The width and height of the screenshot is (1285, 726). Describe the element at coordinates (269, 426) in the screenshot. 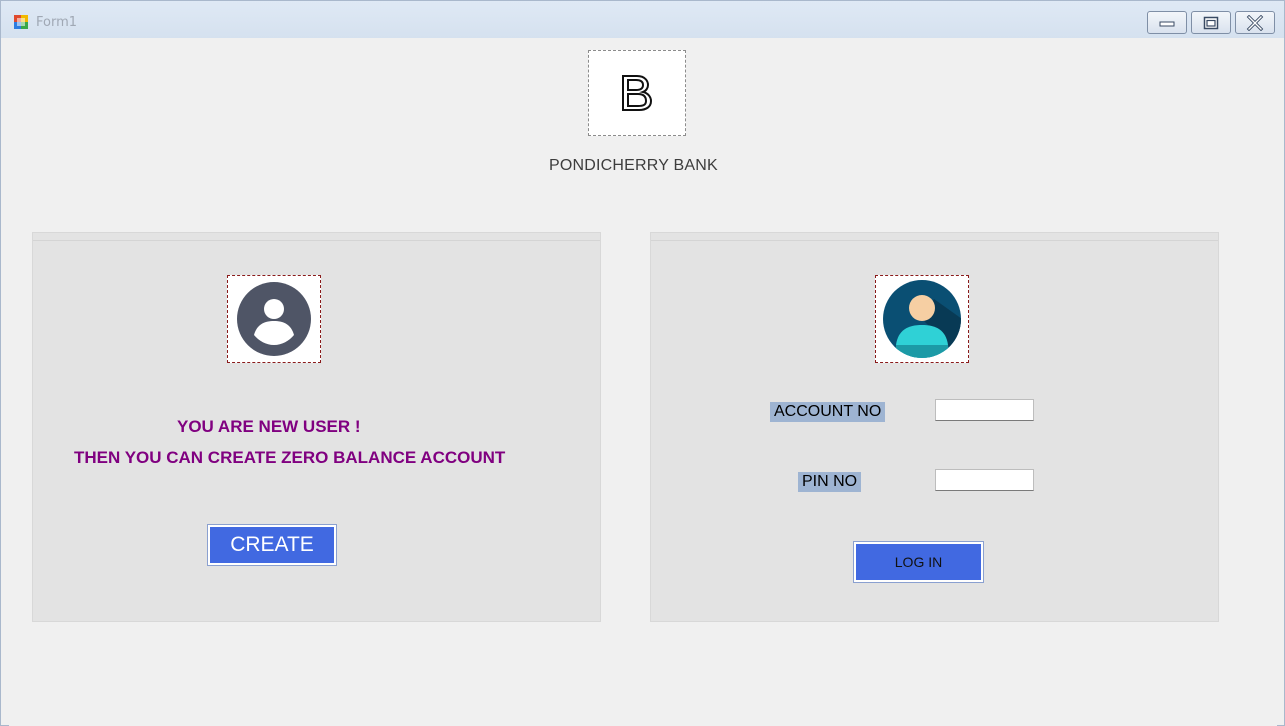

I see `new-user-message: YOU ARE NEW USER !` at that location.